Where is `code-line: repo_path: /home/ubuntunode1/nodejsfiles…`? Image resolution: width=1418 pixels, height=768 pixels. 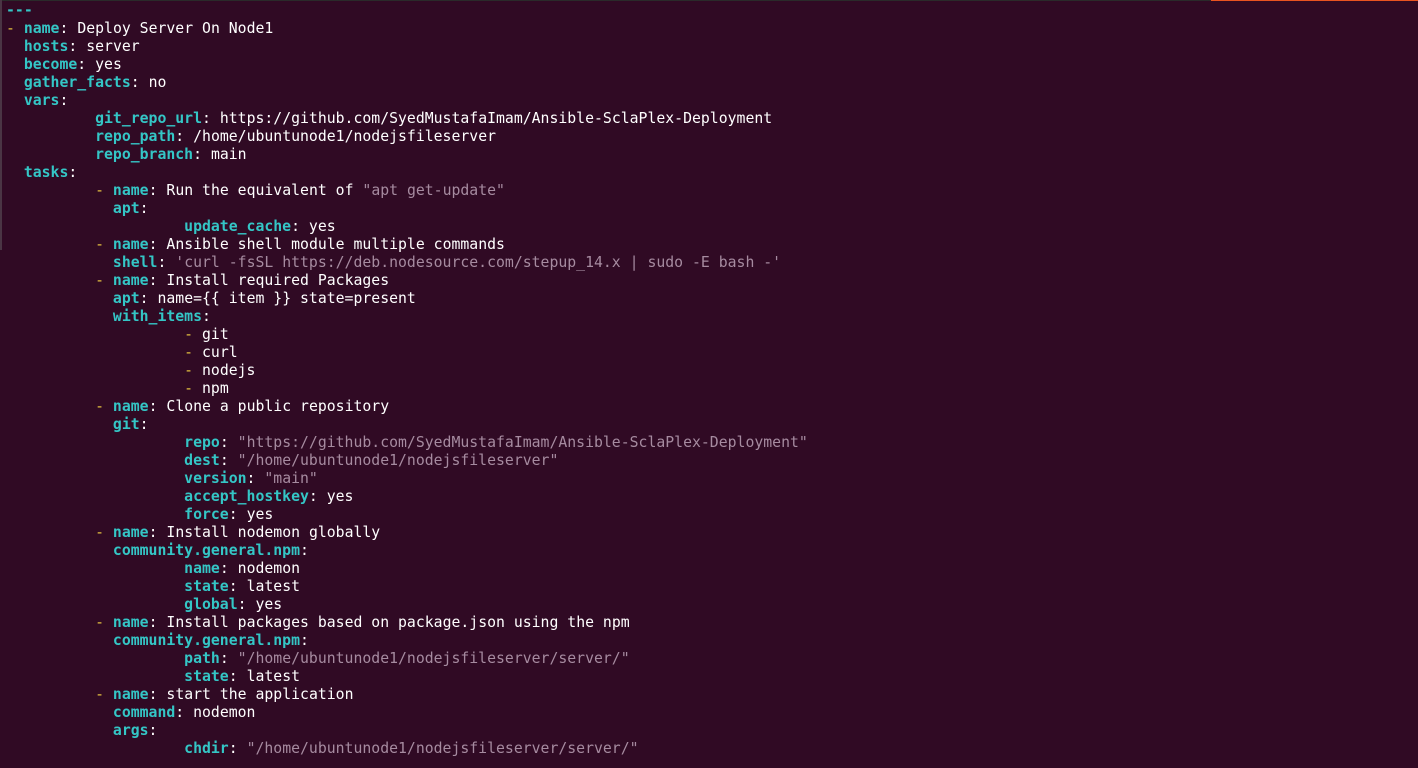
code-line: repo_path: /home/ubuntunode1/nodejsfiles… is located at coordinates (407, 137).